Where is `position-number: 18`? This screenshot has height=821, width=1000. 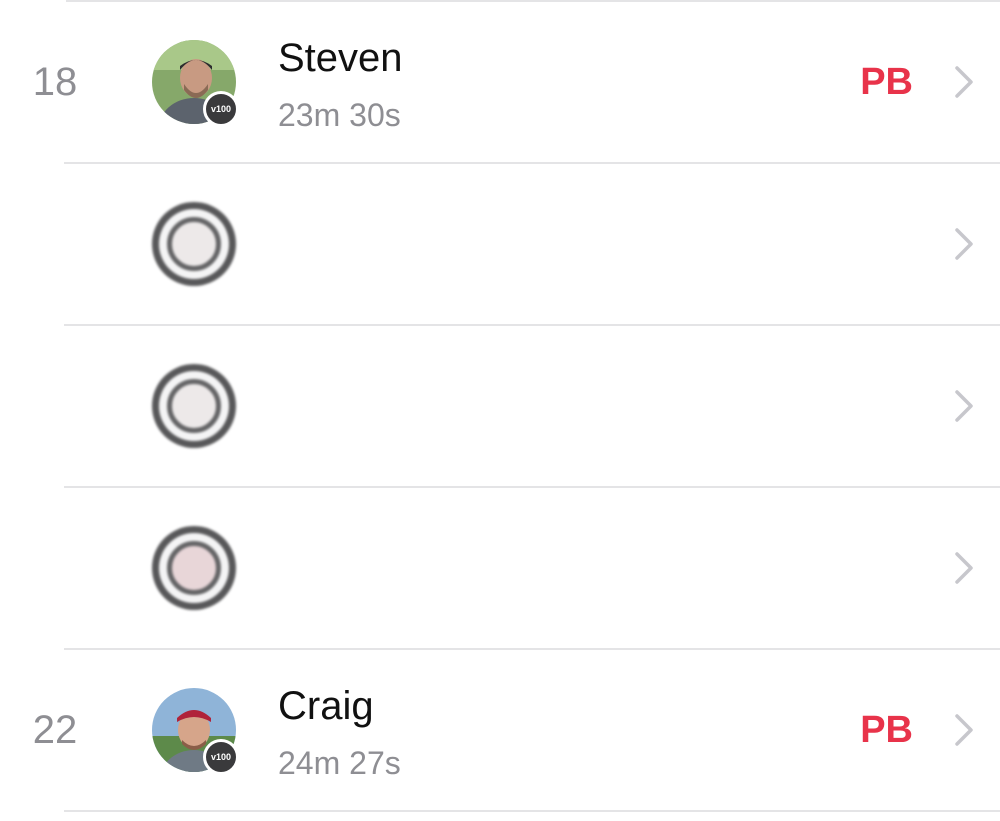
position-number: 18 is located at coordinates (55, 81).